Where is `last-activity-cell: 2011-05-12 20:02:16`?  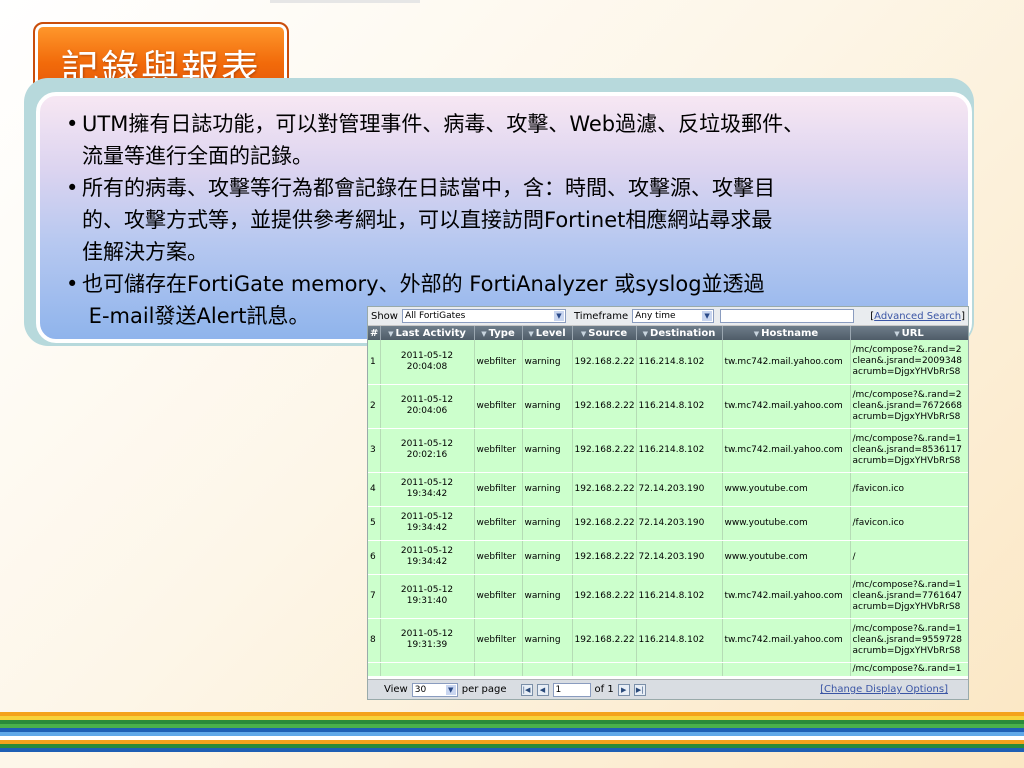 last-activity-cell: 2011-05-12 20:02:16 is located at coordinates (427, 450).